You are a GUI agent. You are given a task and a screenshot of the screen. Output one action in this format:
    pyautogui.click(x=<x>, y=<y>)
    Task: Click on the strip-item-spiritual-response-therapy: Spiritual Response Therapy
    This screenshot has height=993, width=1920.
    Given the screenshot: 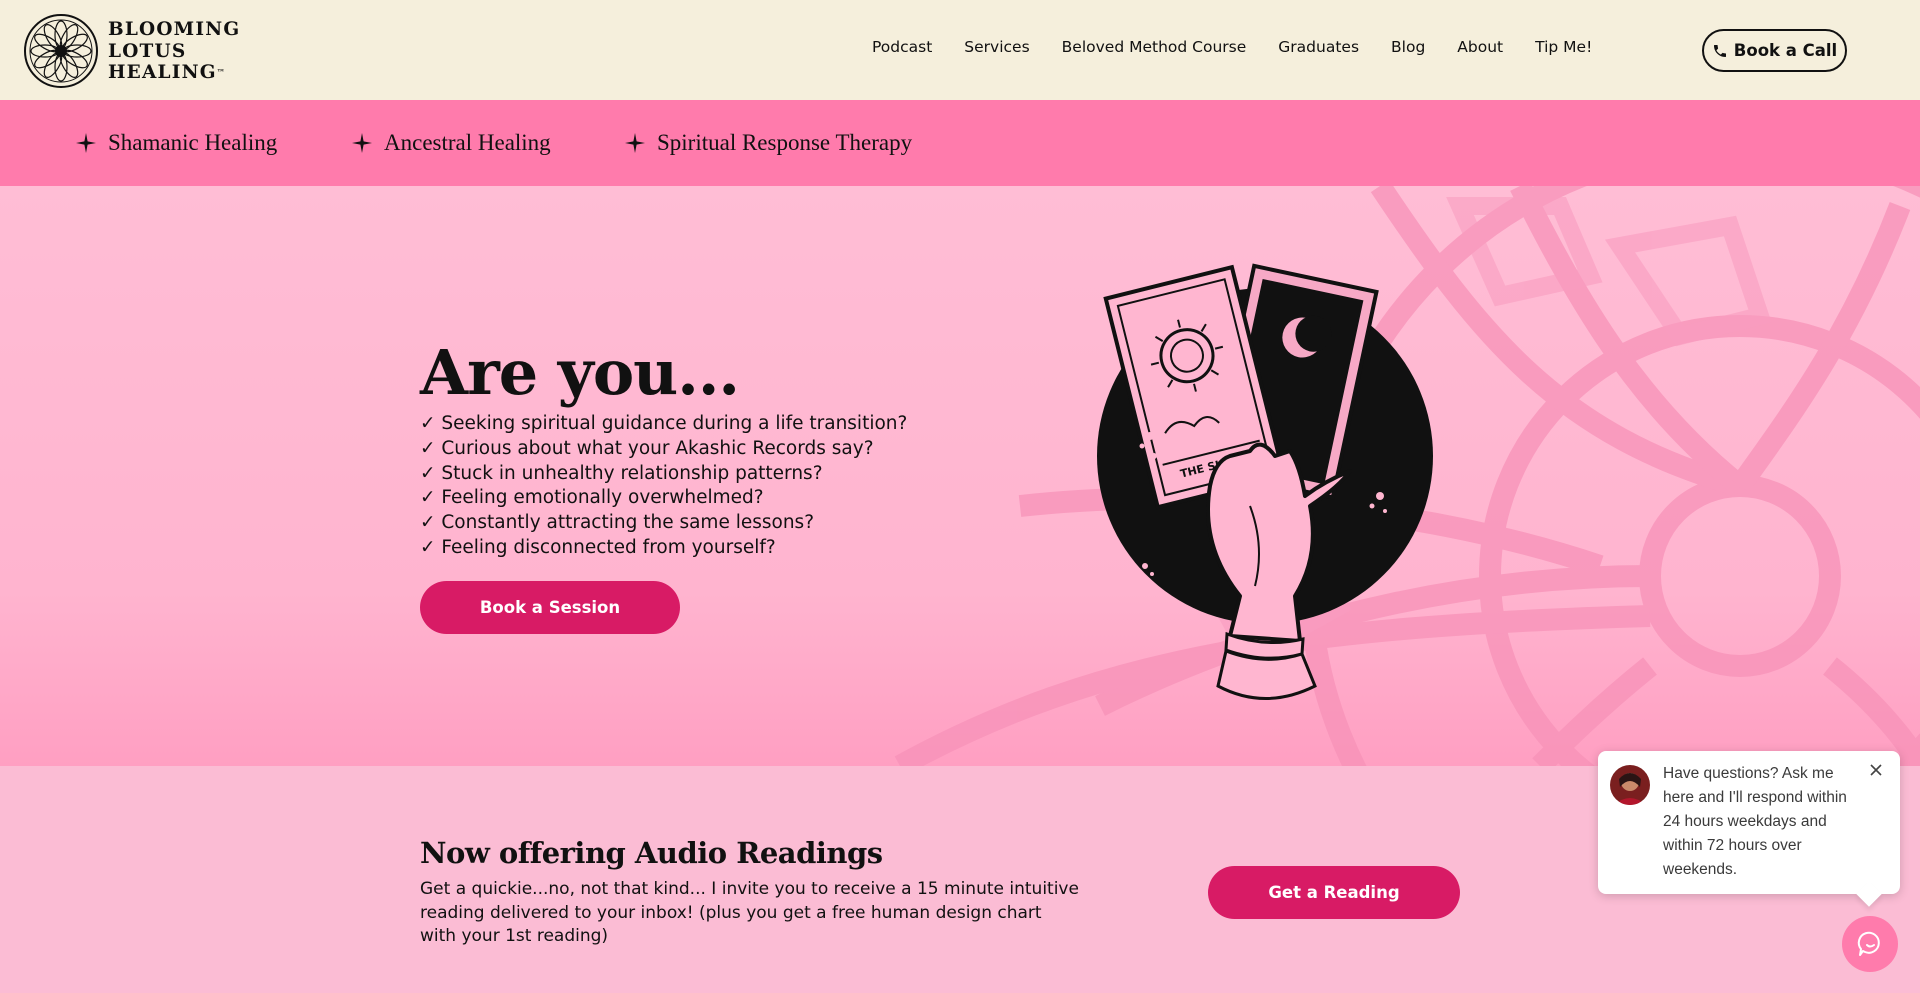 What is the action you would take?
    pyautogui.click(x=768, y=143)
    